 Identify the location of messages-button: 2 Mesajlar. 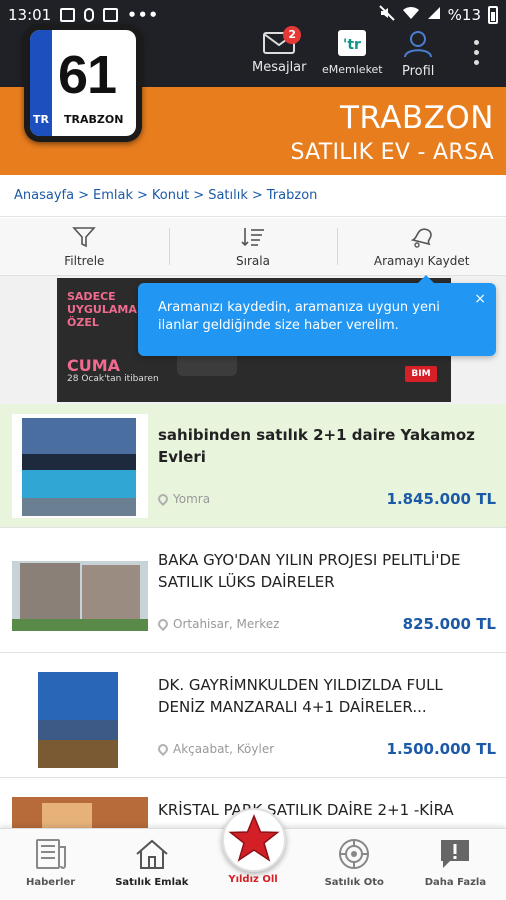
(279, 50).